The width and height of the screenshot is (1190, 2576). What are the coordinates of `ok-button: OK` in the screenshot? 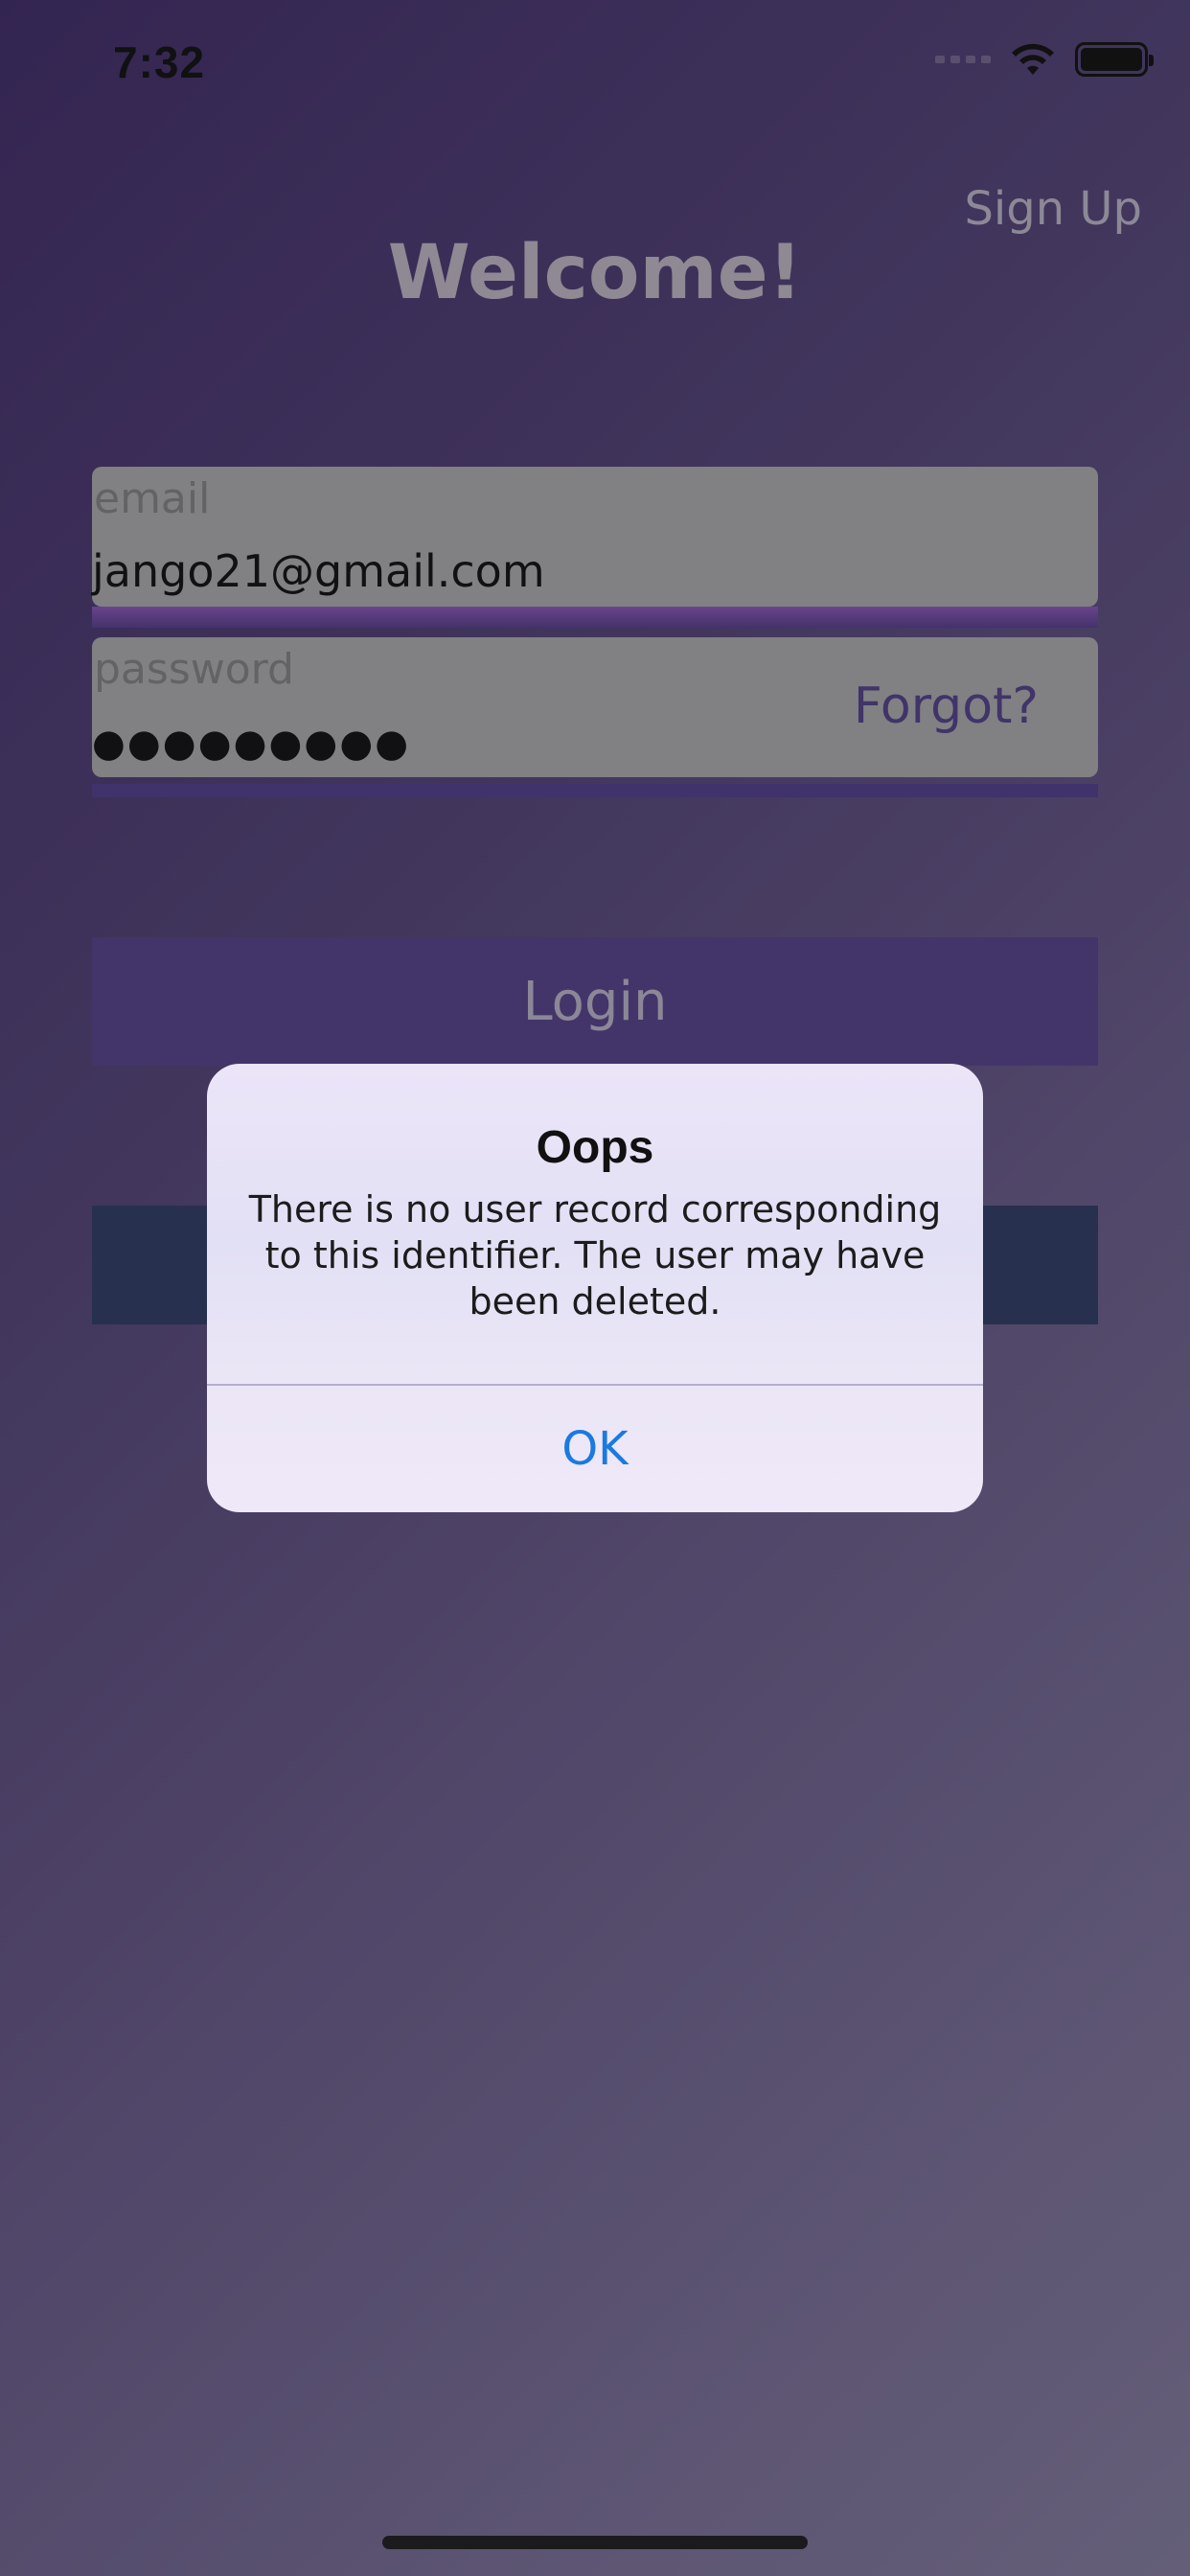 It's located at (595, 1449).